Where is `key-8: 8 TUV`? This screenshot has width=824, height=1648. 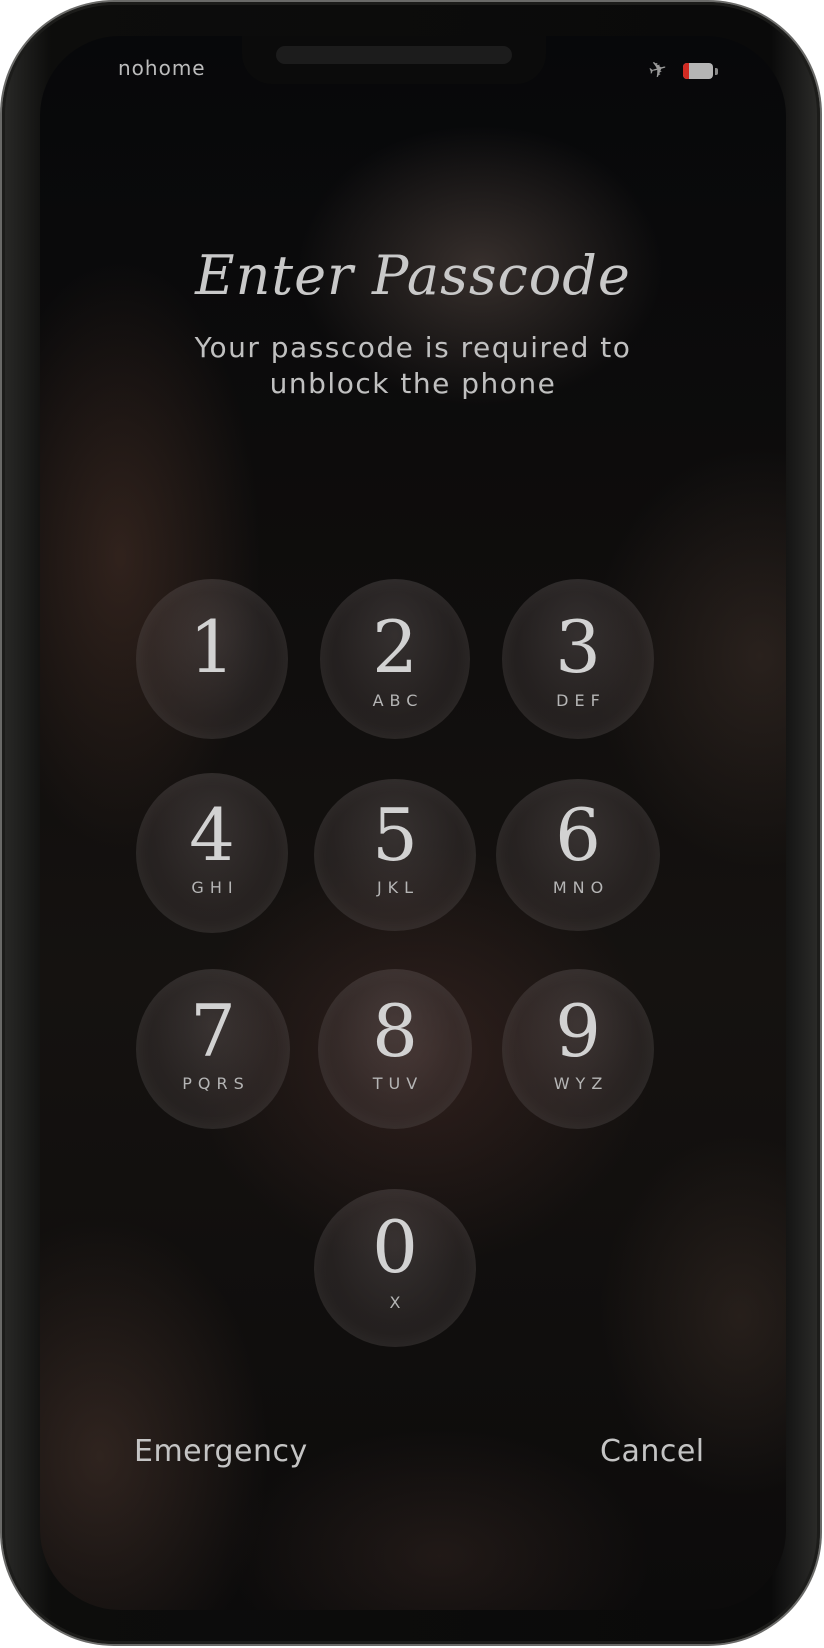
key-8: 8 TUV is located at coordinates (395, 1049).